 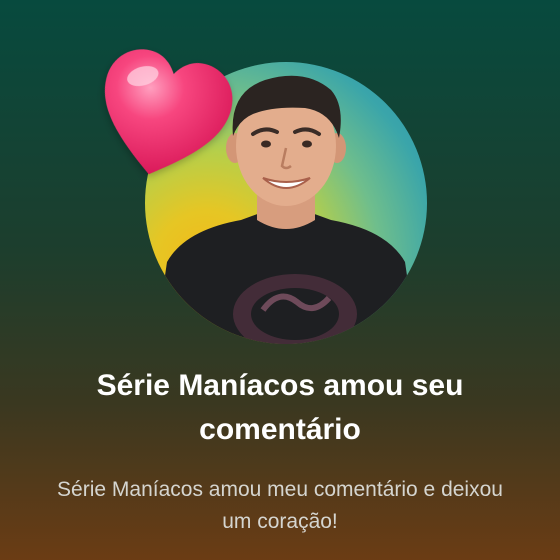 I want to click on notification-title: Série Maníacos amou seu comentário, so click(x=280, y=407).